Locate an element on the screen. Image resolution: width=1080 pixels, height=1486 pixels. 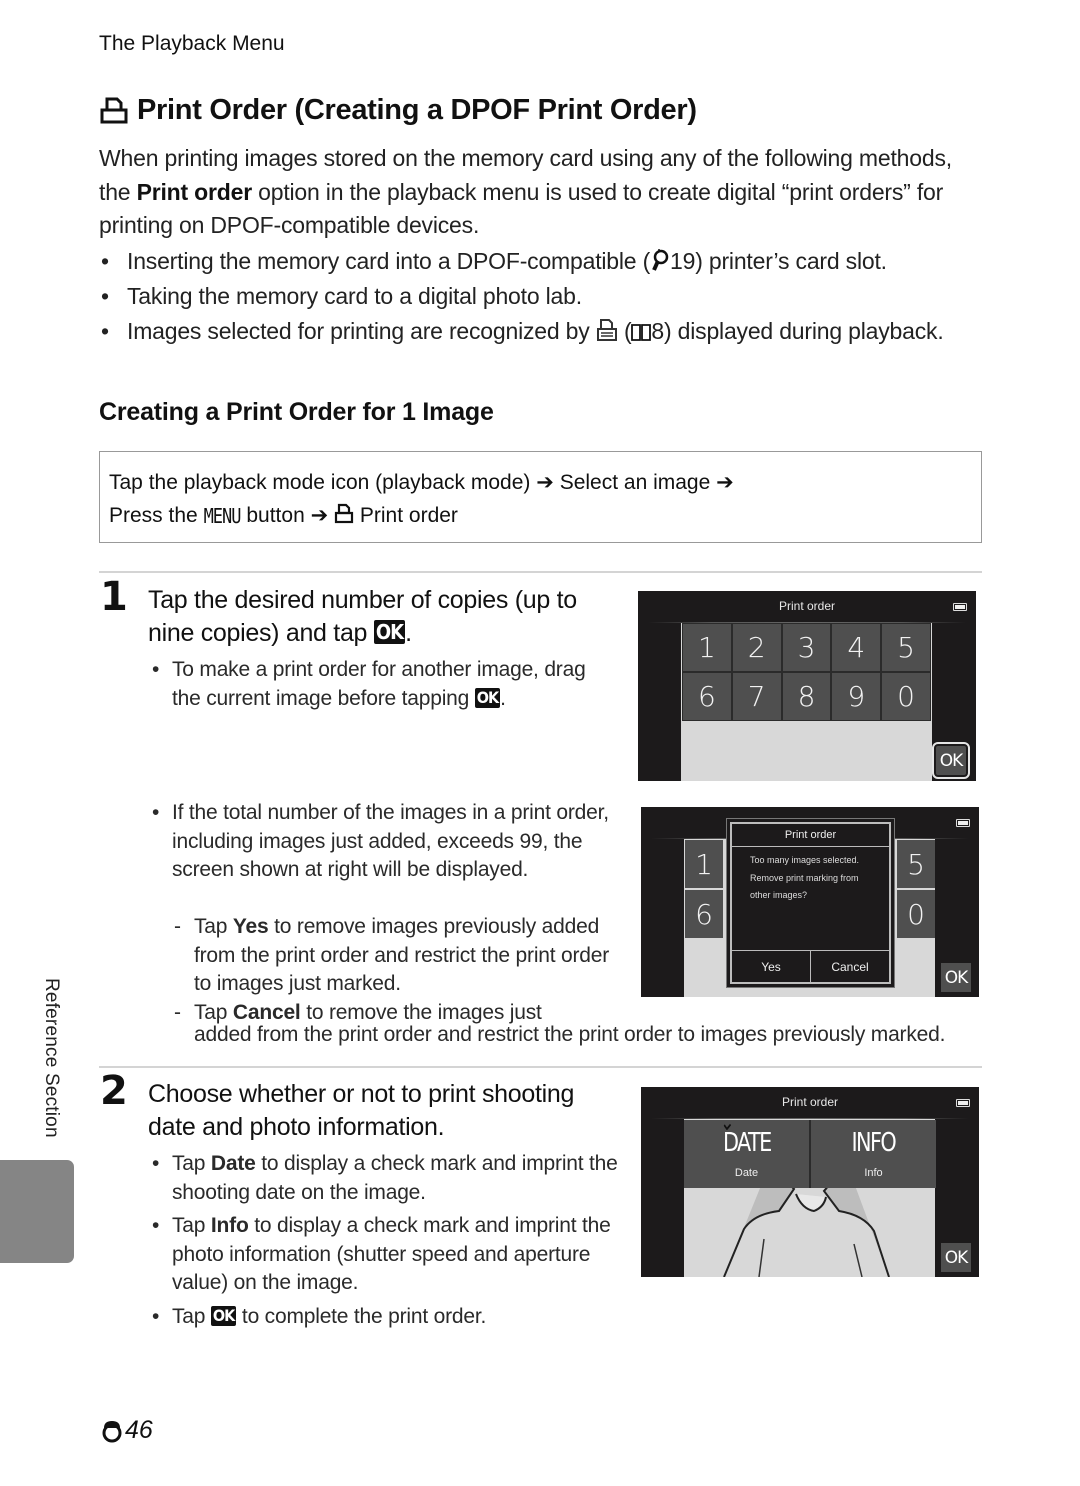
key-2: 2 is located at coordinates (756, 647).